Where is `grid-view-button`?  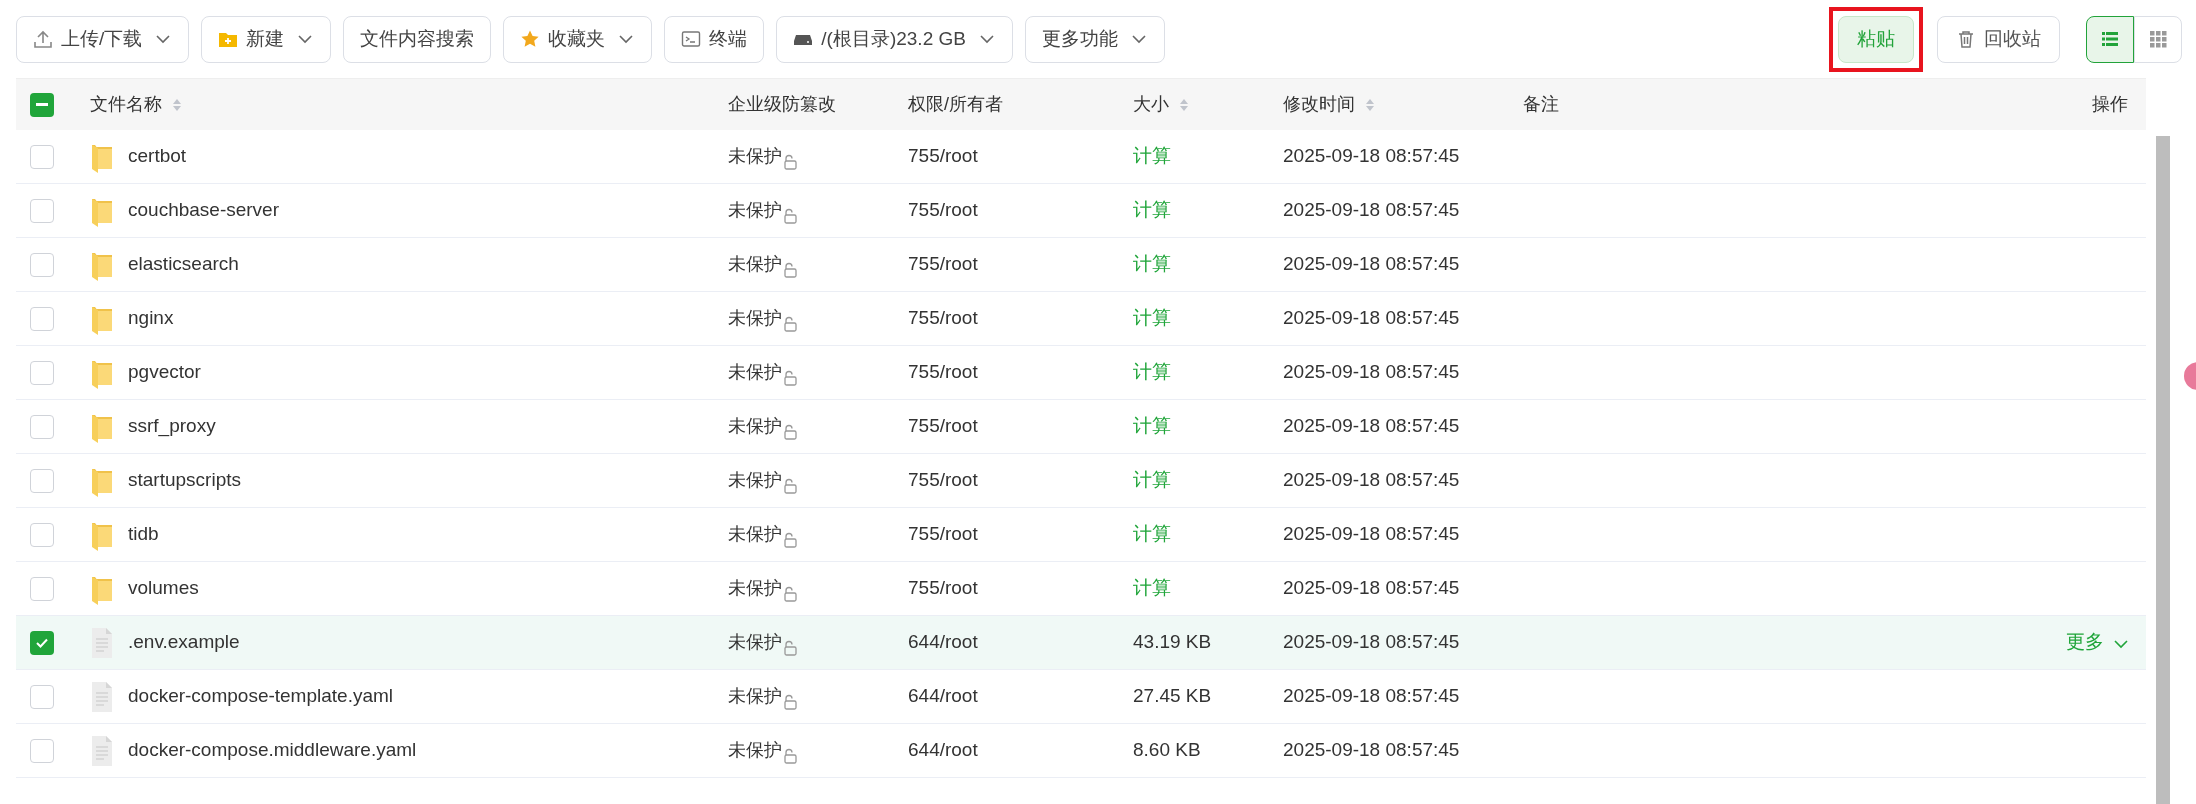
grid-view-button is located at coordinates (2158, 39).